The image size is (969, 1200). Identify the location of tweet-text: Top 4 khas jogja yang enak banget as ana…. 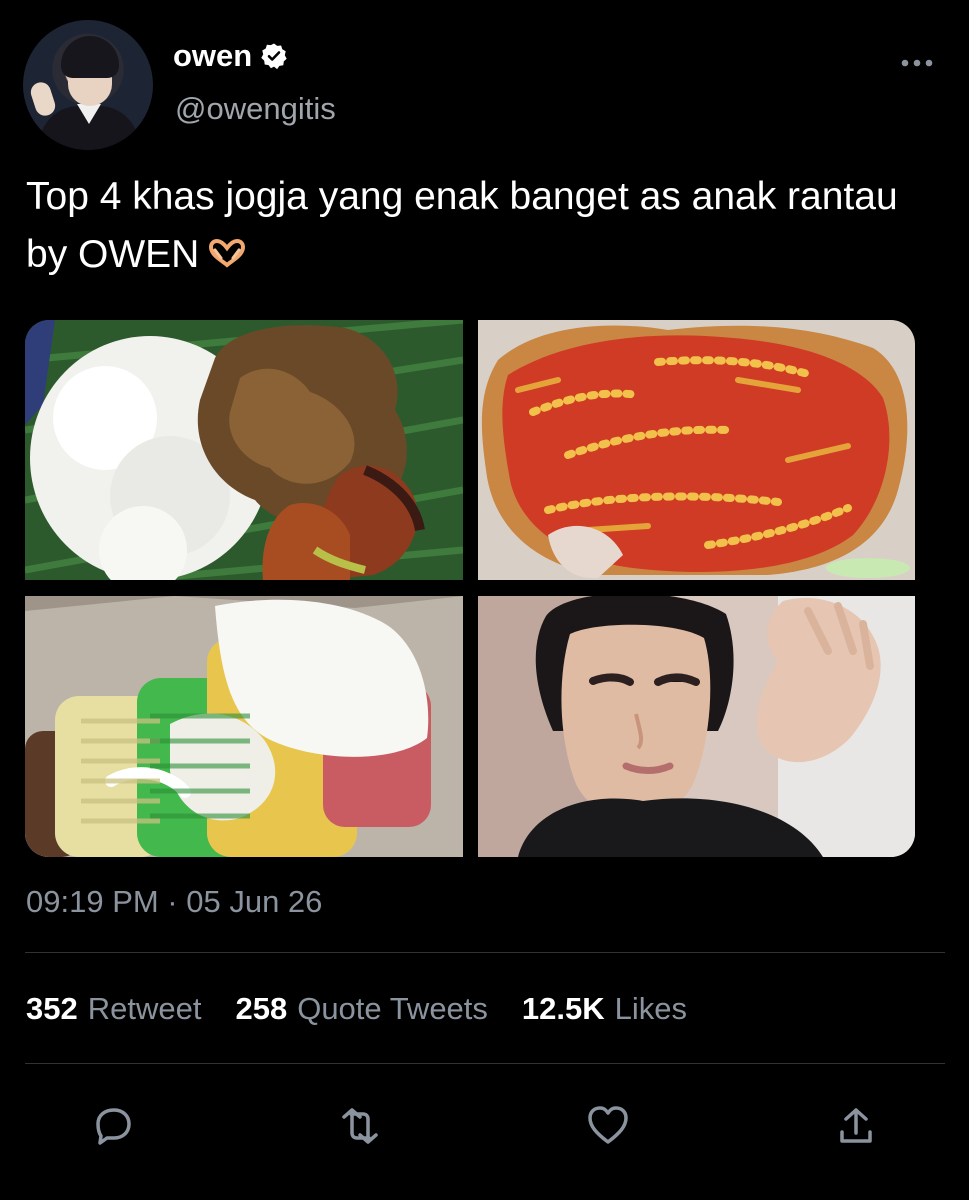
(486, 226).